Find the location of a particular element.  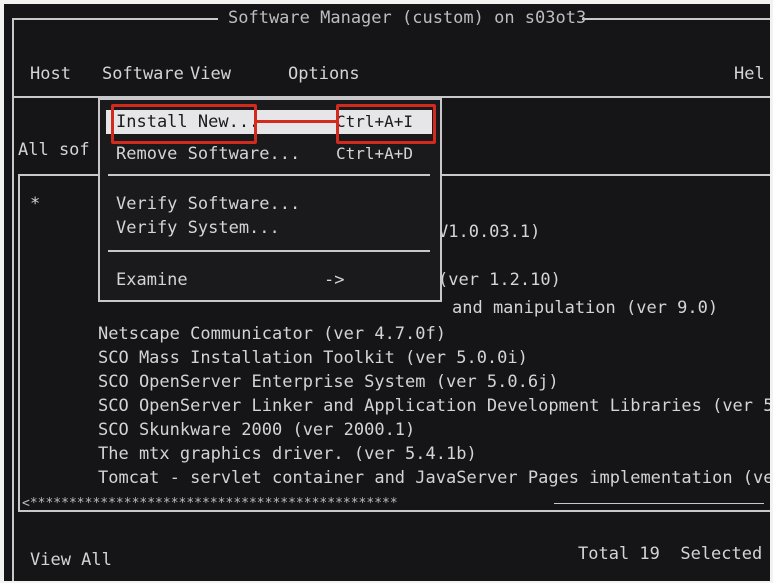

list-marker: * is located at coordinates (35, 204).